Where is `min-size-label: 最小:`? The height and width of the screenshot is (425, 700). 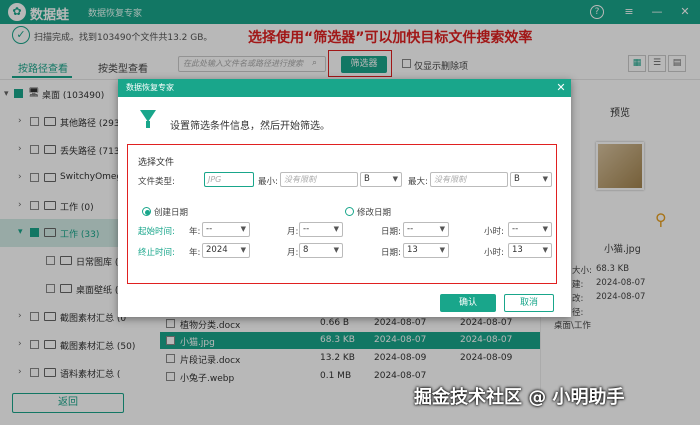 min-size-label: 最小: is located at coordinates (268, 182).